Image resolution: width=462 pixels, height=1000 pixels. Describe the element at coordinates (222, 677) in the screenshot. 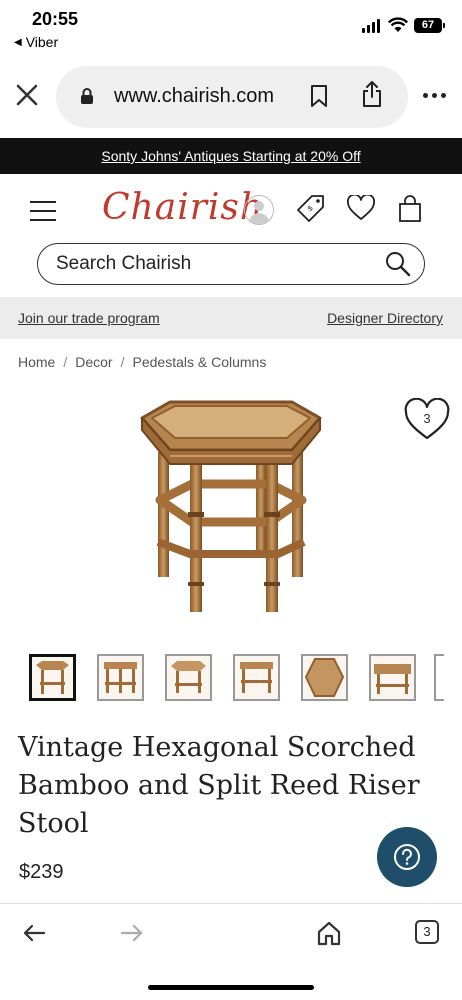

I see `thumbnail-strip` at that location.